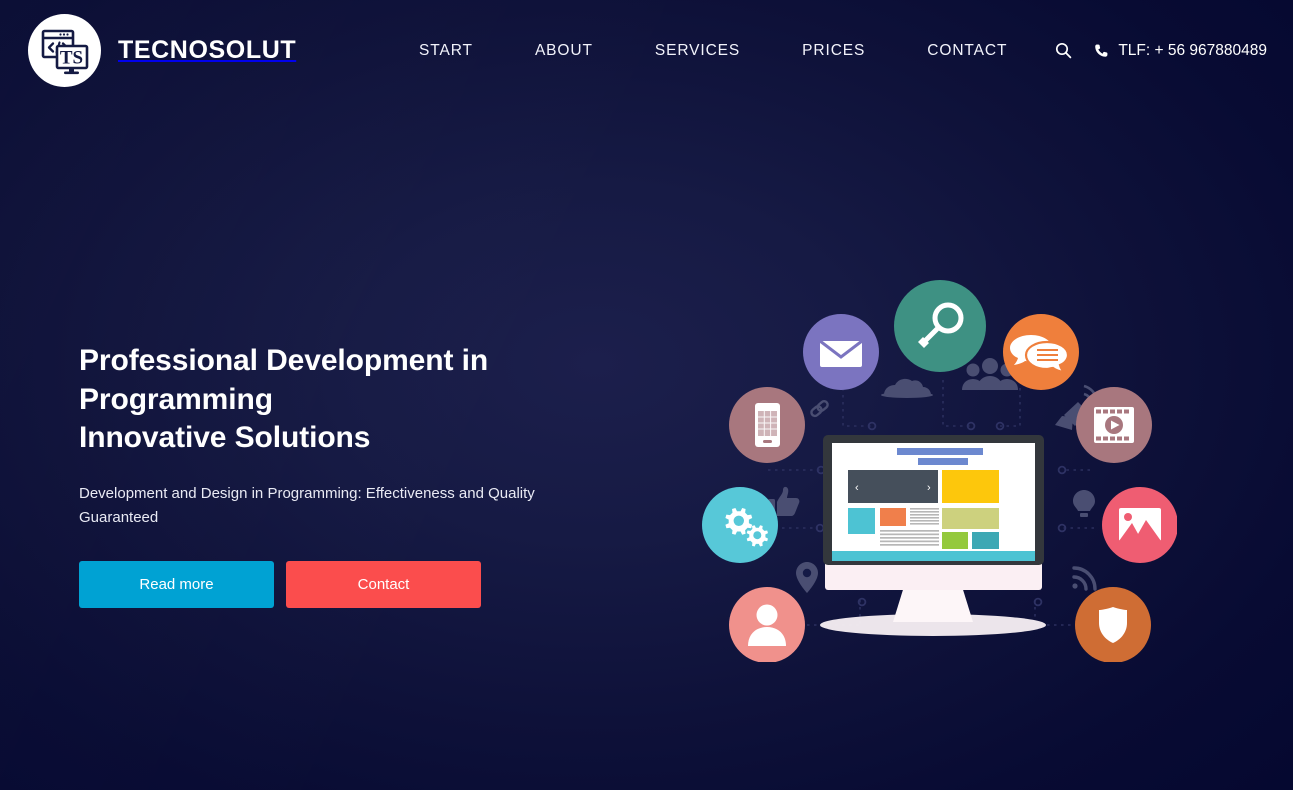 The image size is (1293, 790). I want to click on hero-title-line-3: Innovative Solutions, so click(225, 437).